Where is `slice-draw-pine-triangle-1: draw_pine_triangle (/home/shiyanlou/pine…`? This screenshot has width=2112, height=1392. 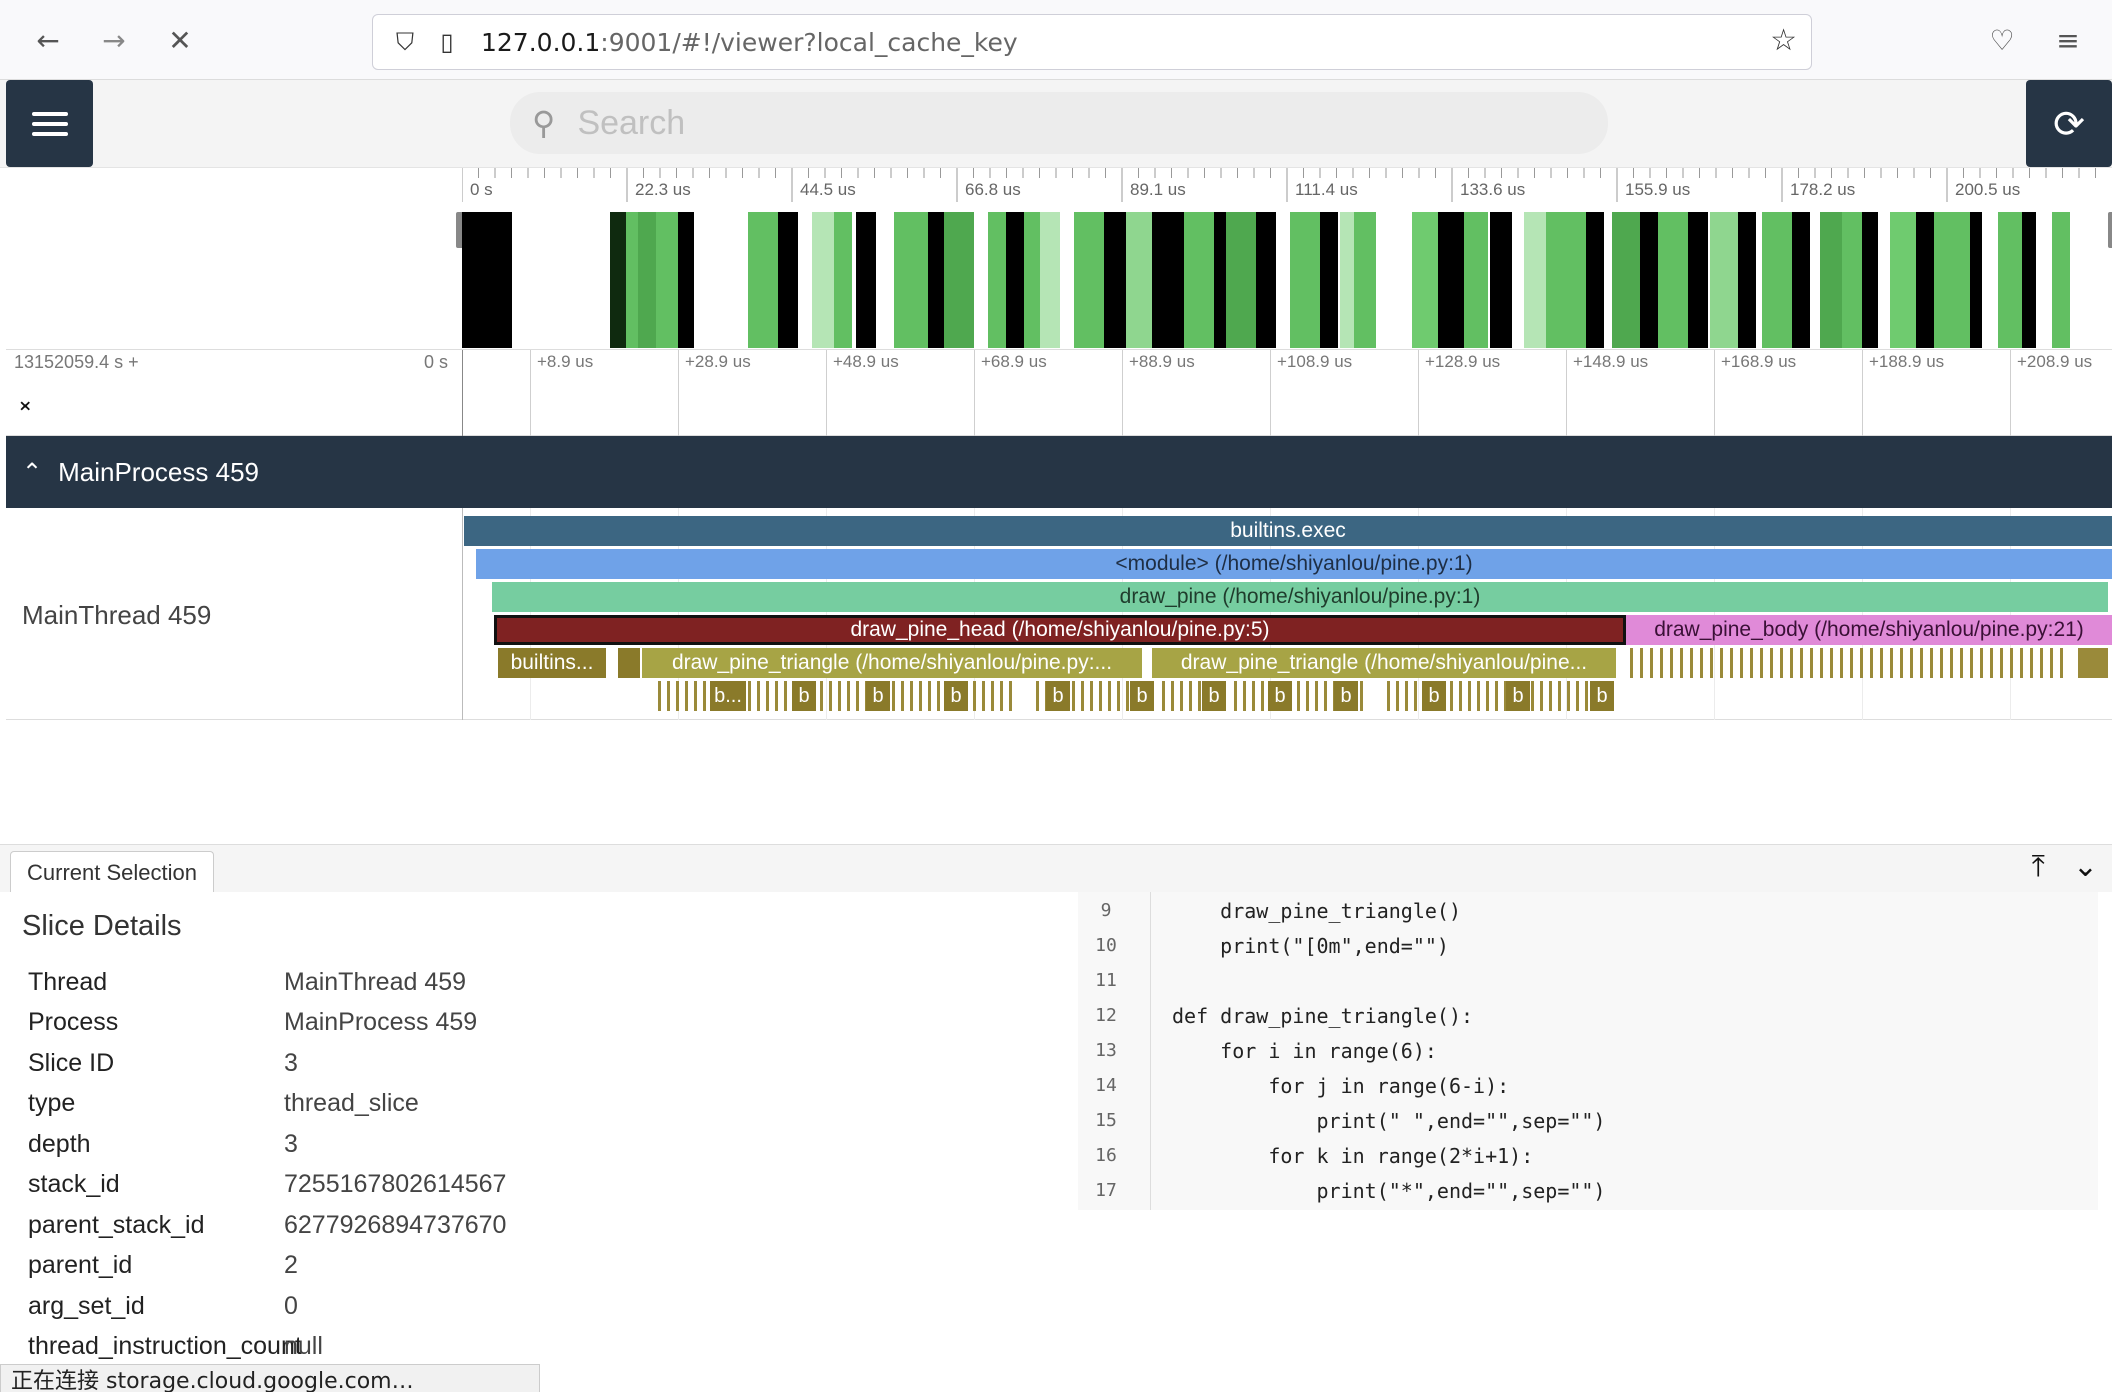
slice-draw-pine-triangle-1: draw_pine_triangle (/home/shiyanlou/pine… is located at coordinates (892, 663).